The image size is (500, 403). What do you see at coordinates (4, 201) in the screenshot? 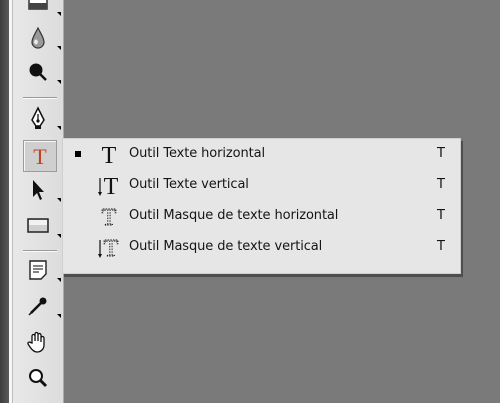
I see `left-panel-edge` at bounding box center [4, 201].